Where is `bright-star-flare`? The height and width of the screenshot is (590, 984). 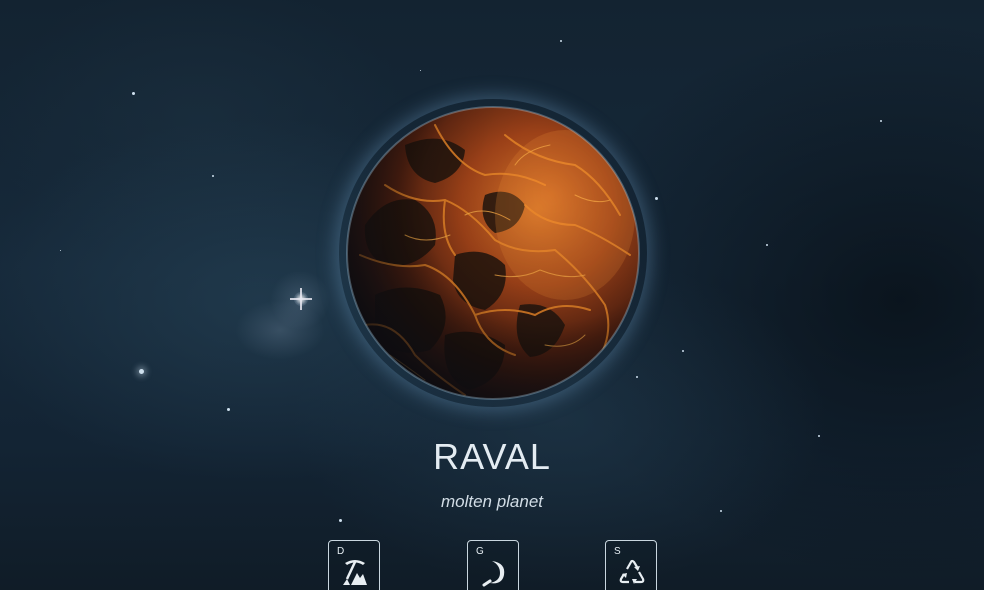 bright-star-flare is located at coordinates (301, 299).